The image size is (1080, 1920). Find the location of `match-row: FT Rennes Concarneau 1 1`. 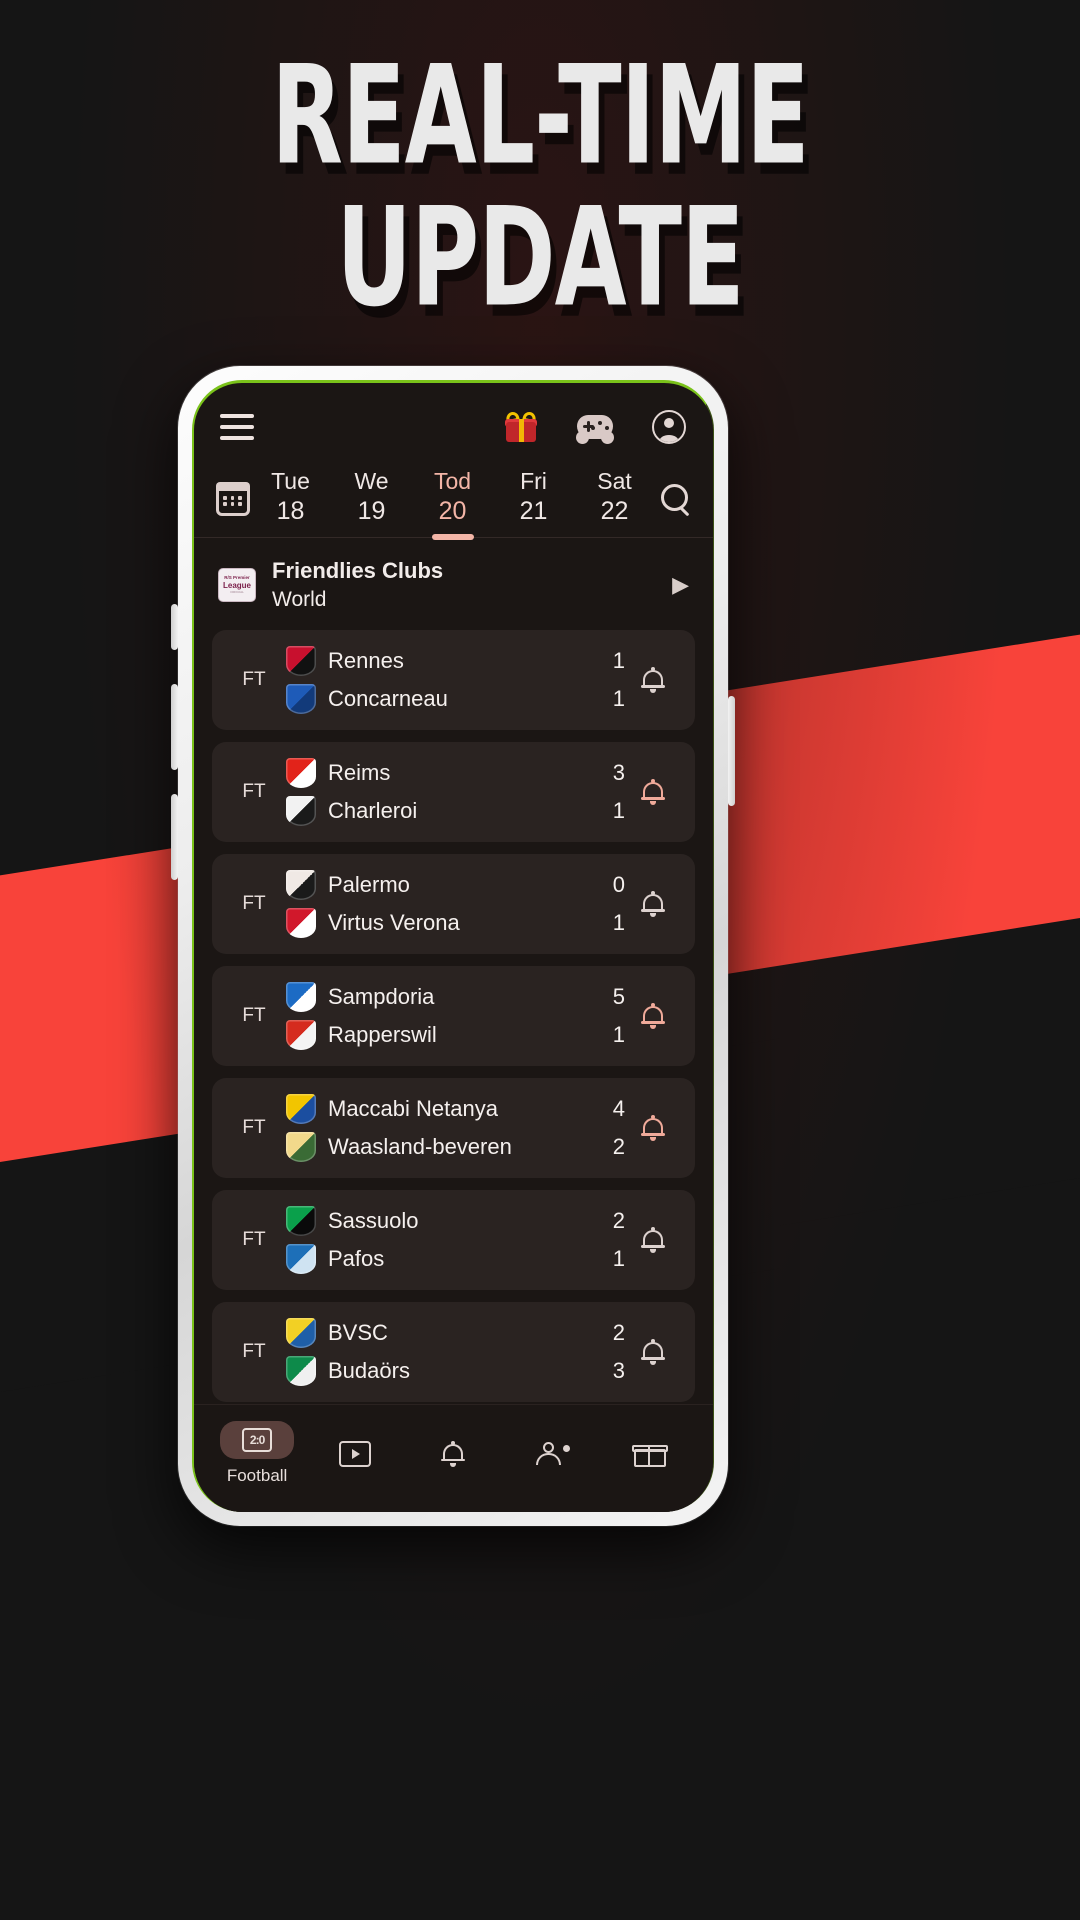

match-row: FT Rennes Concarneau 1 1 is located at coordinates (453, 680).